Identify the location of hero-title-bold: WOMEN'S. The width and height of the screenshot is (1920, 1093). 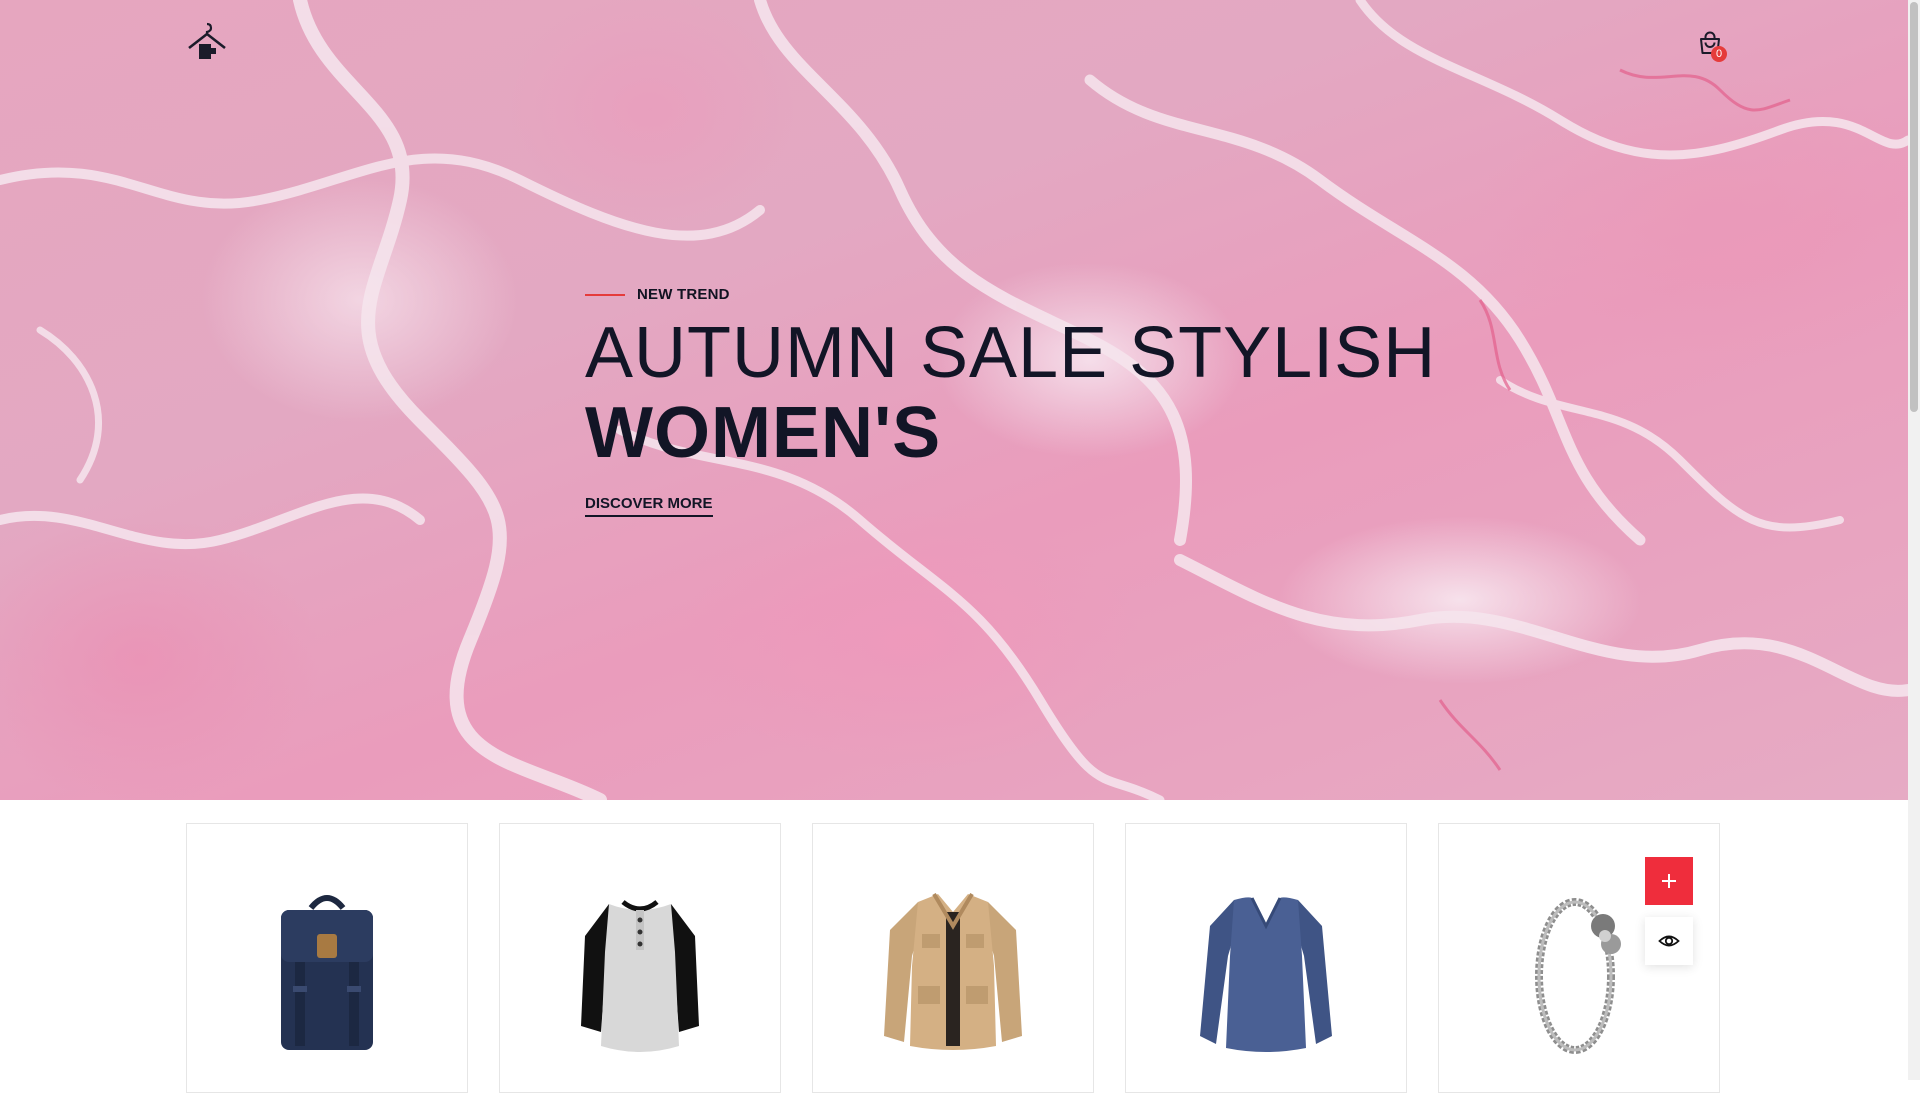
(763, 433).